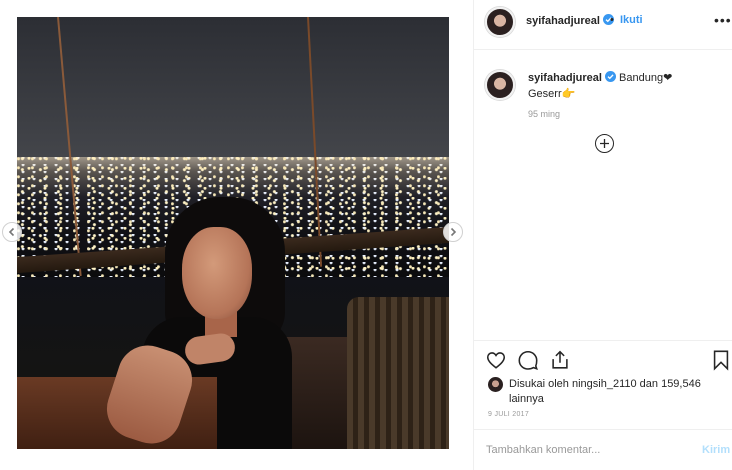 The height and width of the screenshot is (470, 732). What do you see at coordinates (500, 85) in the screenshot?
I see `caption-avatar` at bounding box center [500, 85].